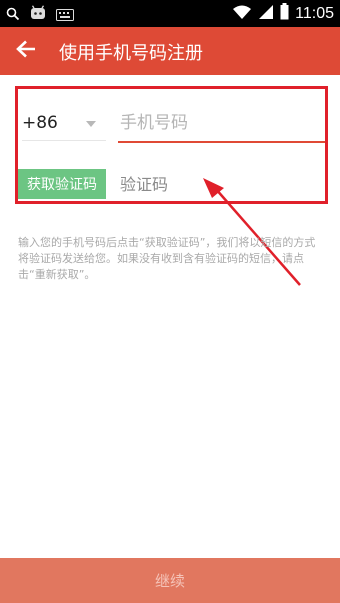  Describe the element at coordinates (64, 140) in the screenshot. I see `country-code-underline` at that location.